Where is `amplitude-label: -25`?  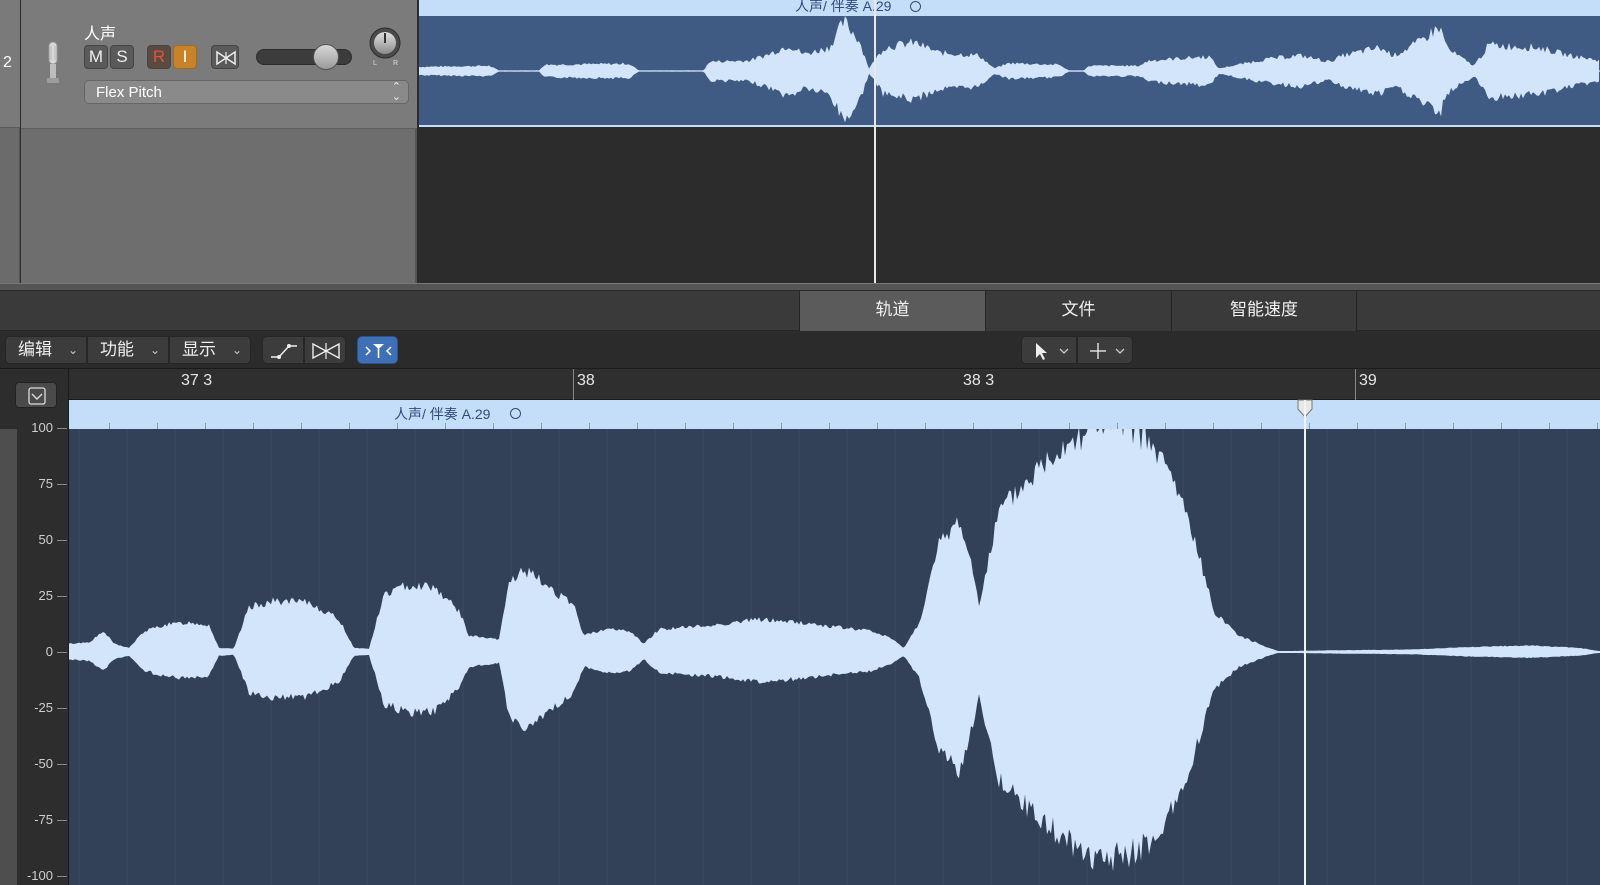
amplitude-label: -25 is located at coordinates (43, 707).